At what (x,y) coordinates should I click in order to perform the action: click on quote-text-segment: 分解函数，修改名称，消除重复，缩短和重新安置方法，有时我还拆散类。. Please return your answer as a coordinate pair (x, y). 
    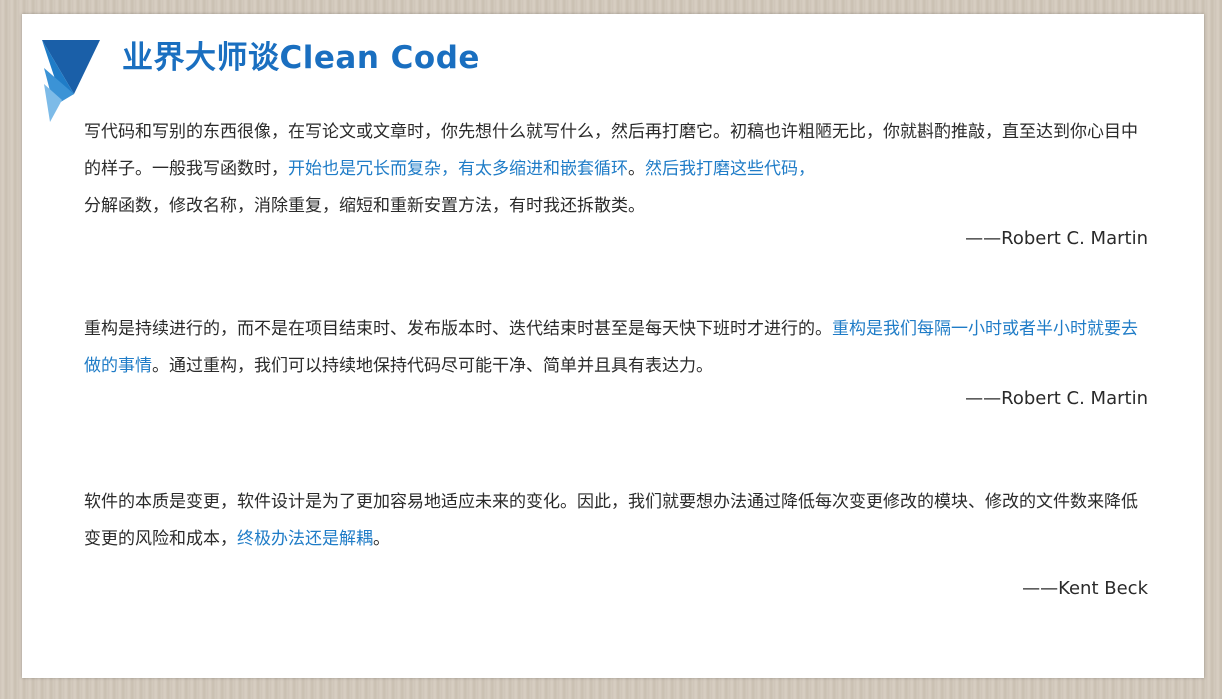
    Looking at the image, I should click on (364, 206).